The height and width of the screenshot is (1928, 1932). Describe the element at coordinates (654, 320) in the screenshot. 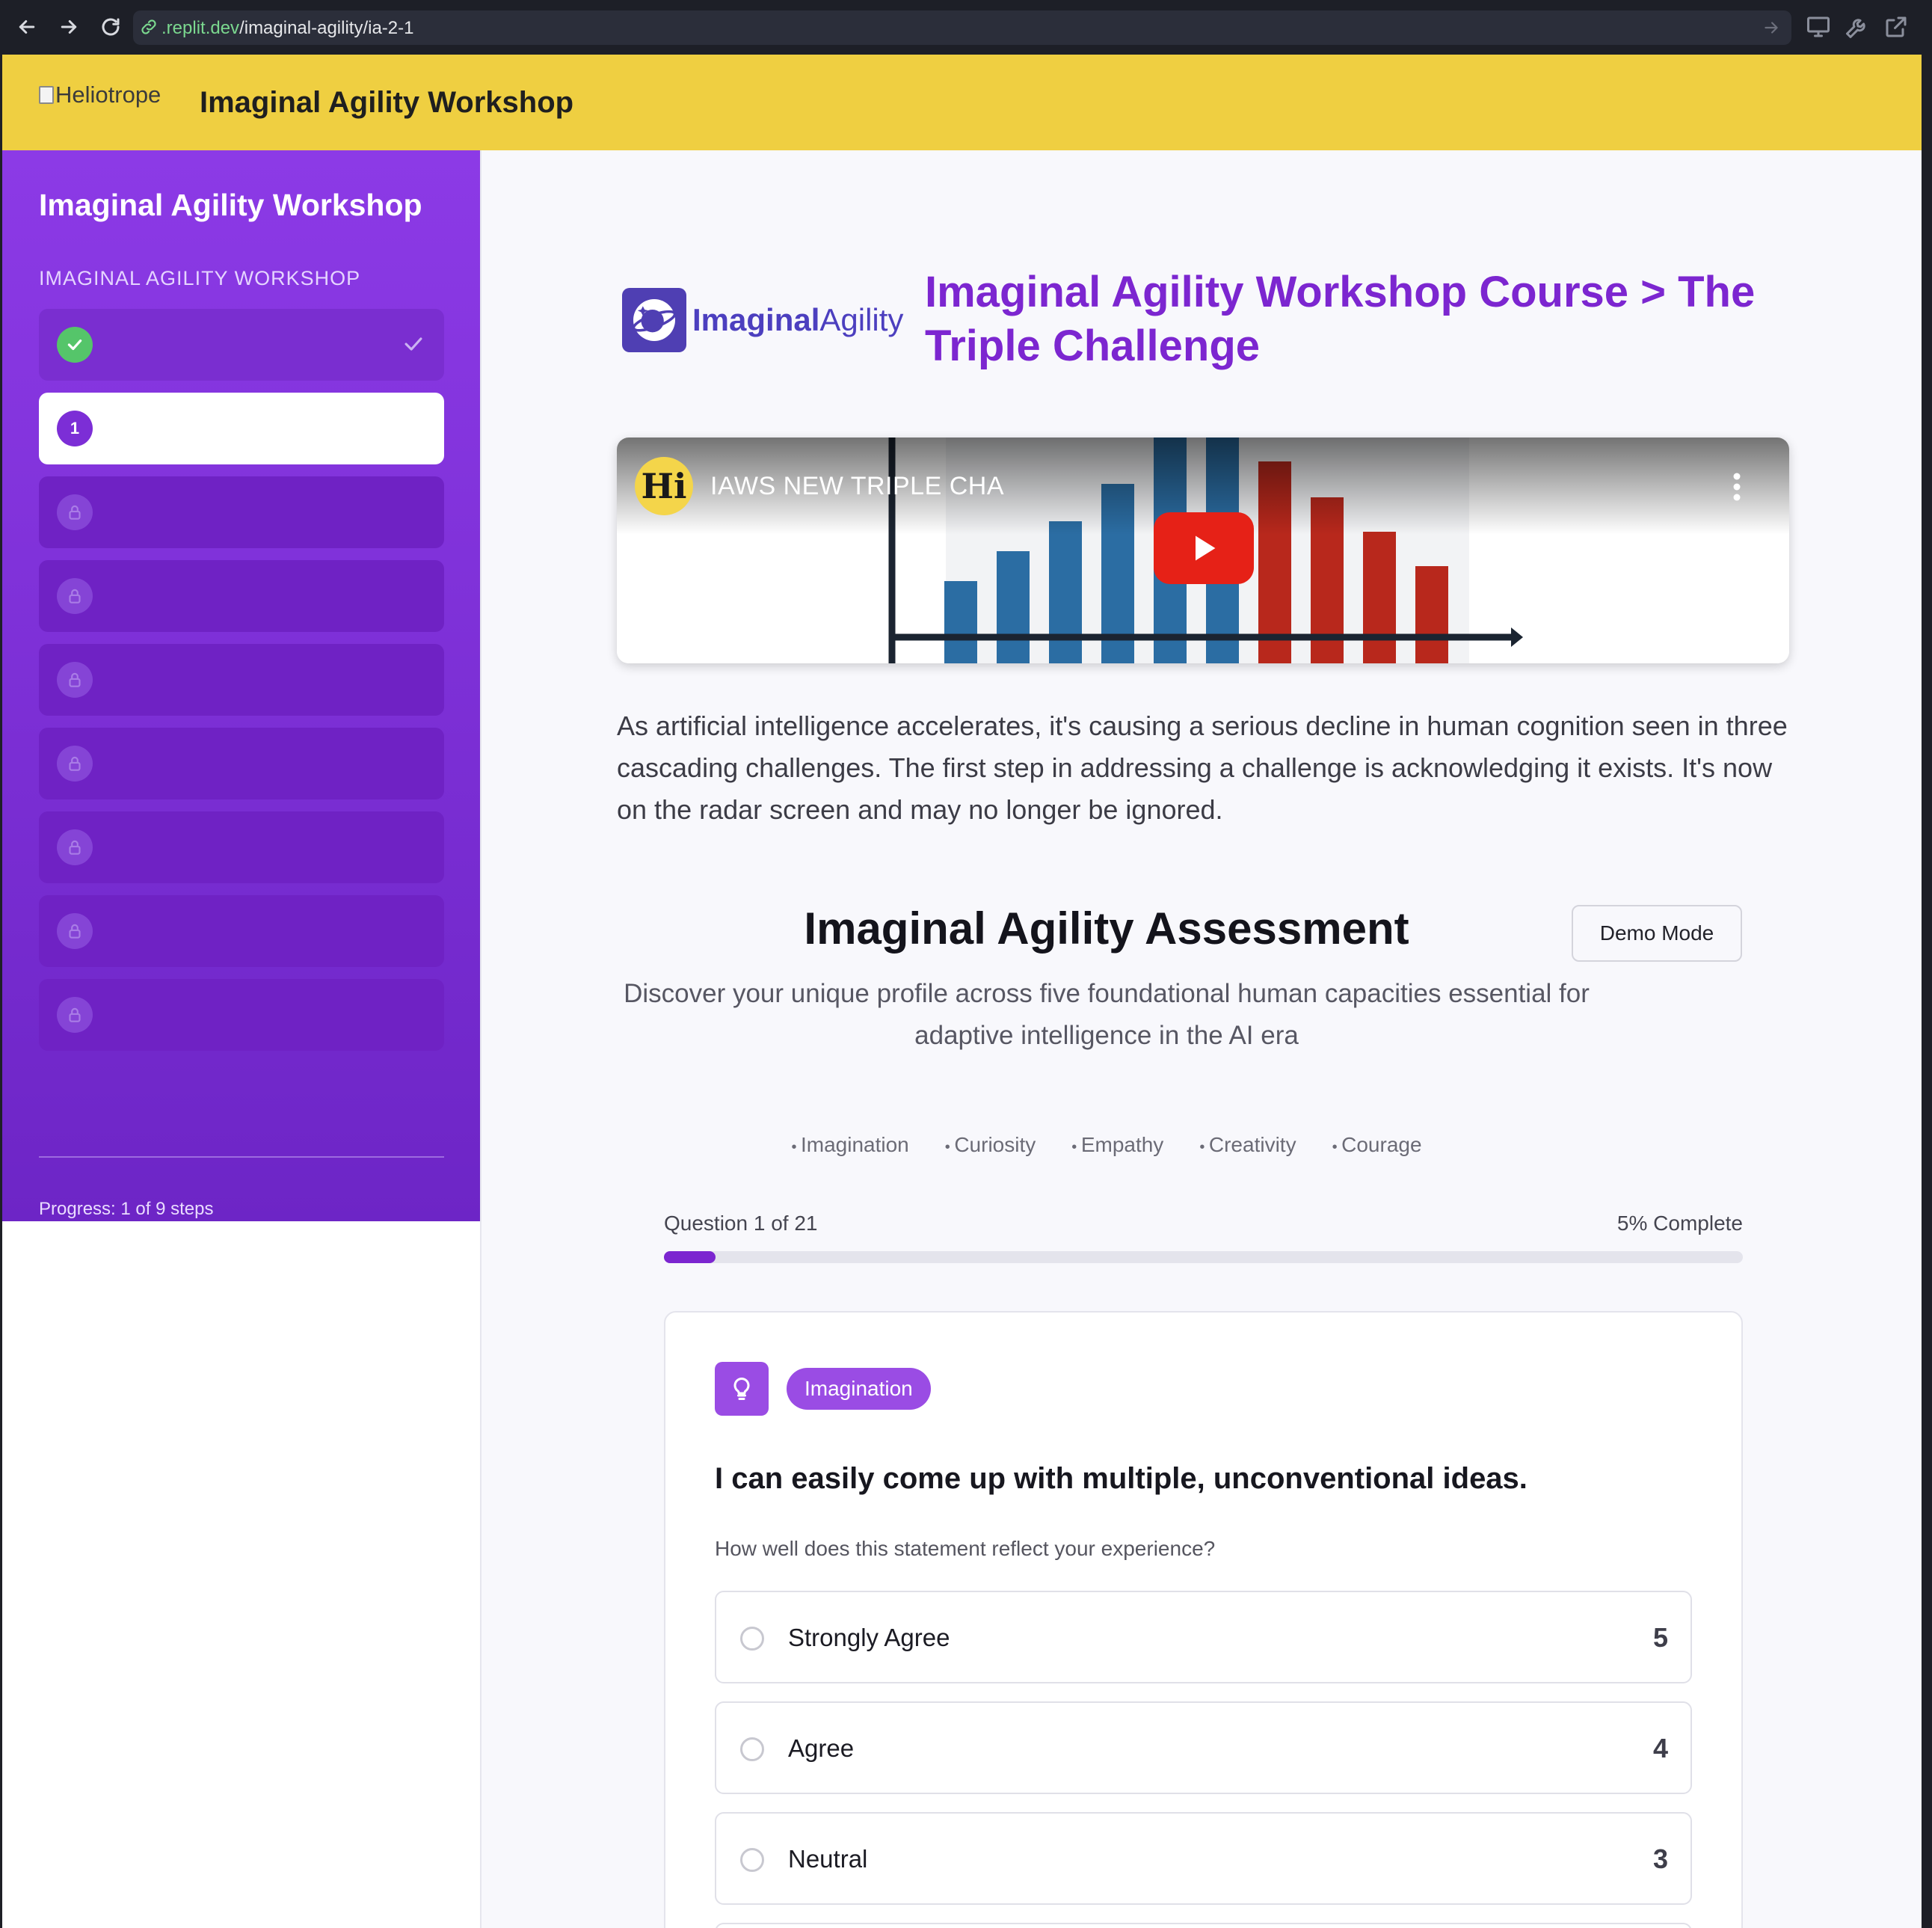

I see `planet-logo-icon` at that location.